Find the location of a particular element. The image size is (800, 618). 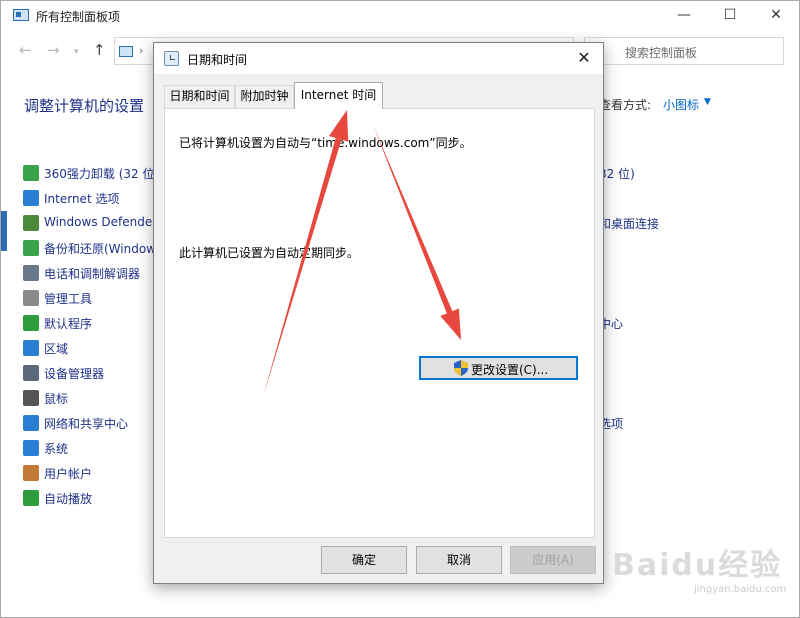

user-accounts-icon is located at coordinates (31, 473).